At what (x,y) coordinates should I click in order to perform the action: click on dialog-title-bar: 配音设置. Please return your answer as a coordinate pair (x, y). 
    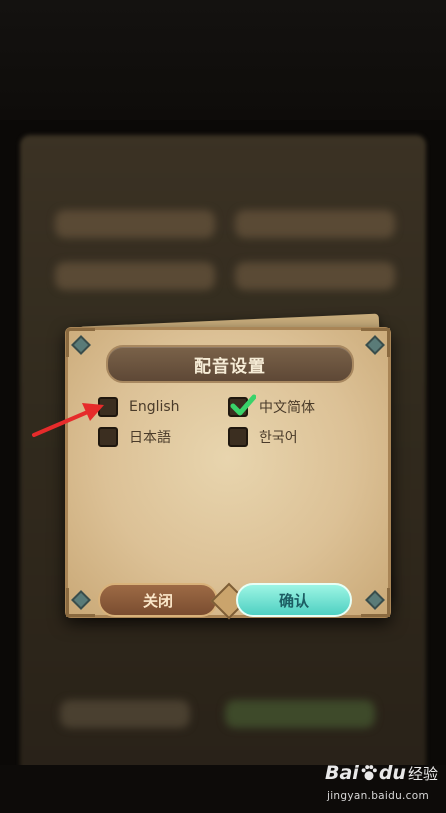
    Looking at the image, I should click on (230, 364).